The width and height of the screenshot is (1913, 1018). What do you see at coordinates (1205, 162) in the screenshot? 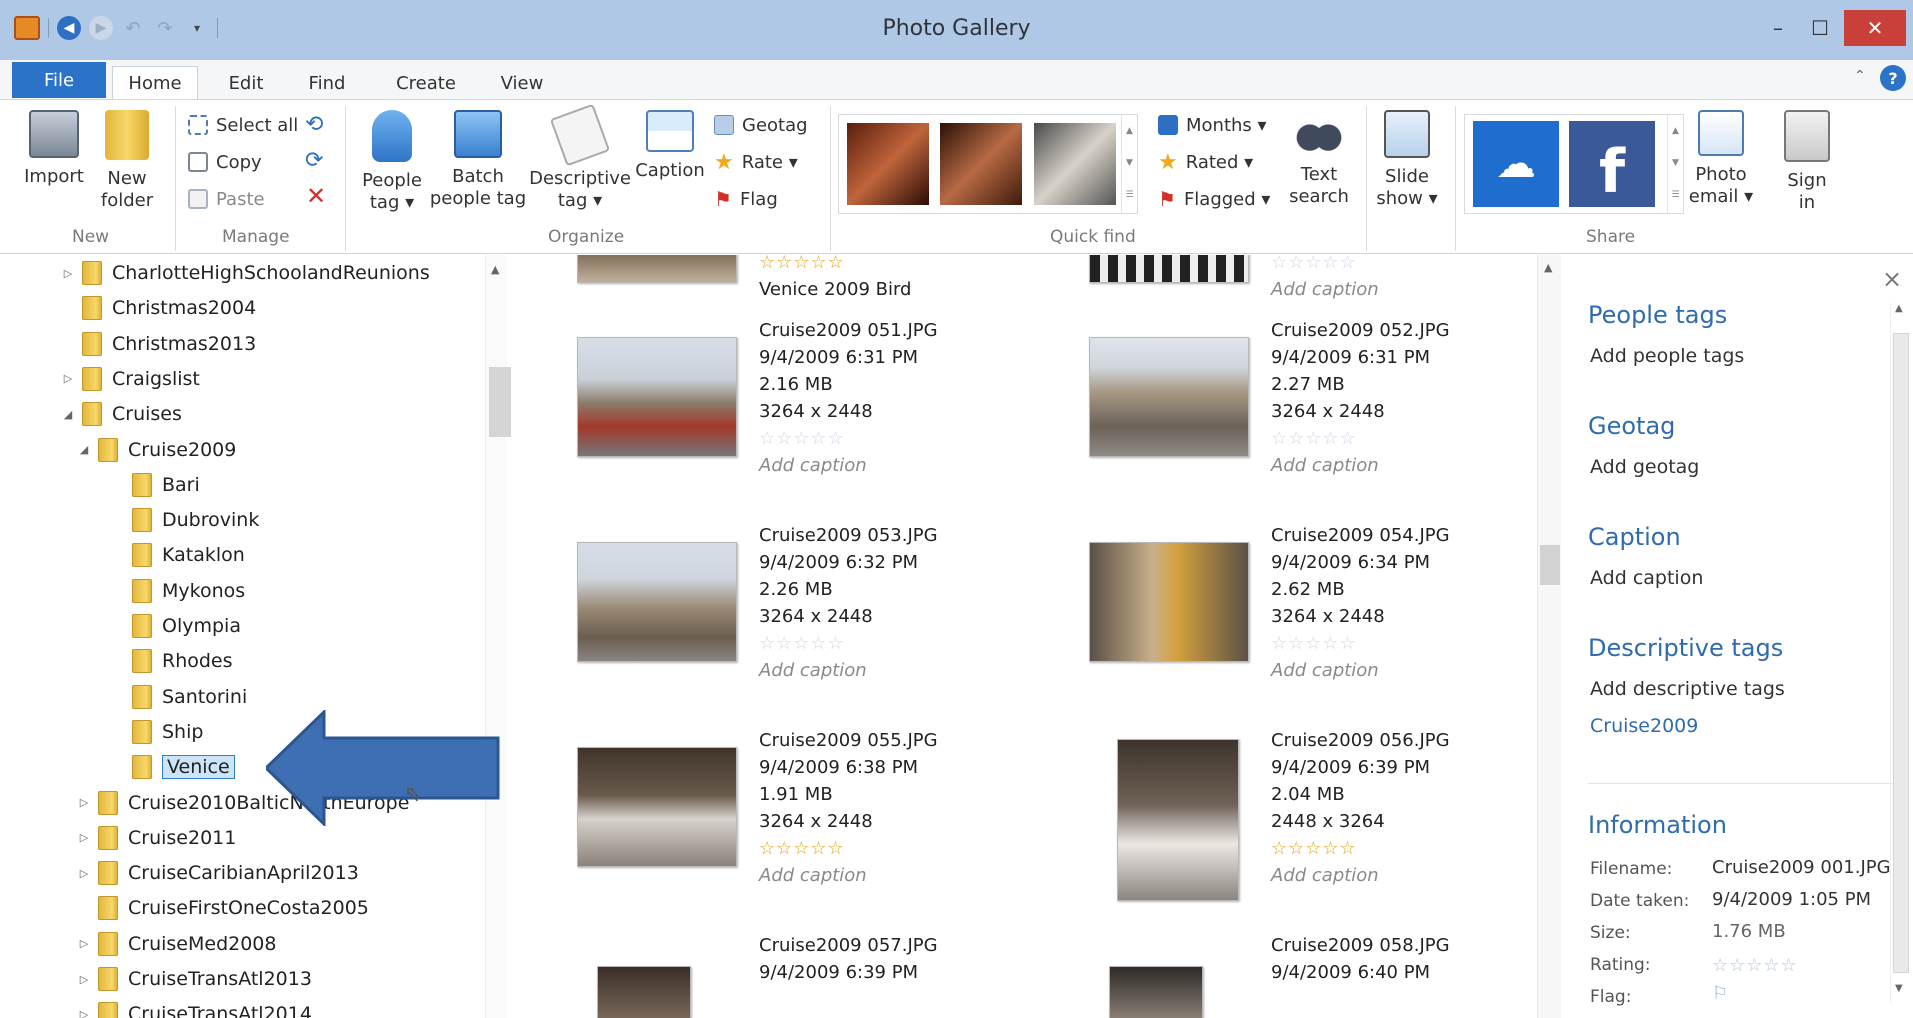
I see `rated-button: ★ Rated ▾` at bounding box center [1205, 162].